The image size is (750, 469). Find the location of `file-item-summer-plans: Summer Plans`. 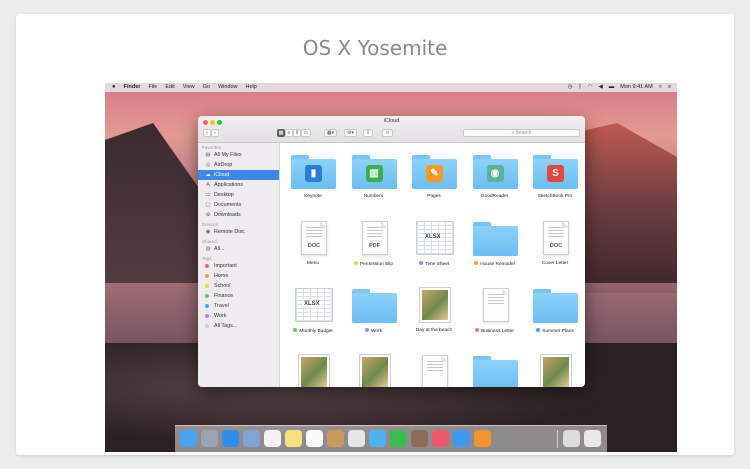

file-item-summer-plans: Summer Plans is located at coordinates (555, 313).